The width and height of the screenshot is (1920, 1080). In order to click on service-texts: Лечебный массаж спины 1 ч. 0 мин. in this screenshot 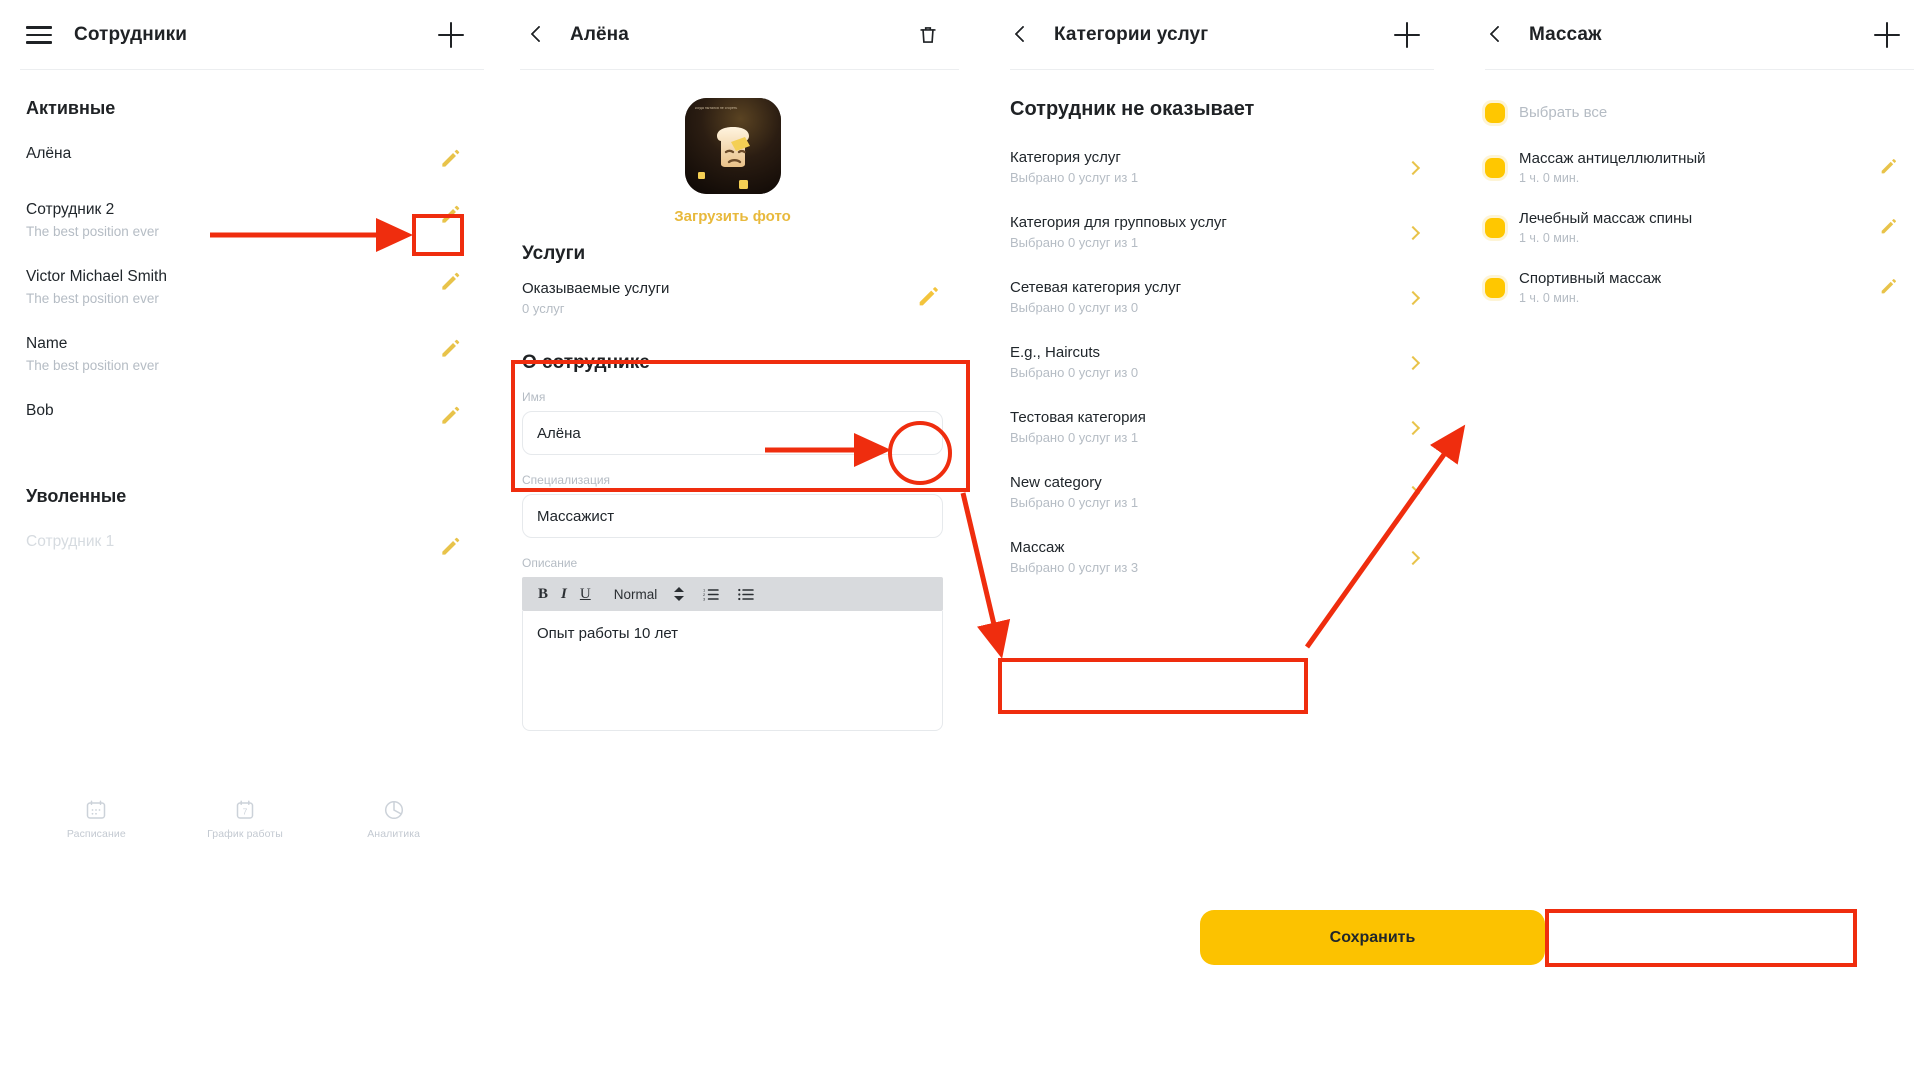, I will do `click(1691, 228)`.